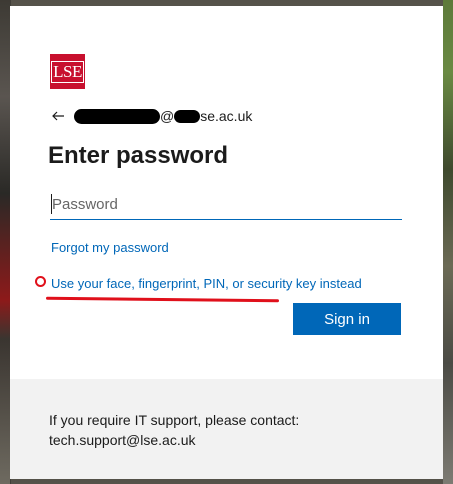 The image size is (453, 484). I want to click on background-right-edge, so click(448, 242).